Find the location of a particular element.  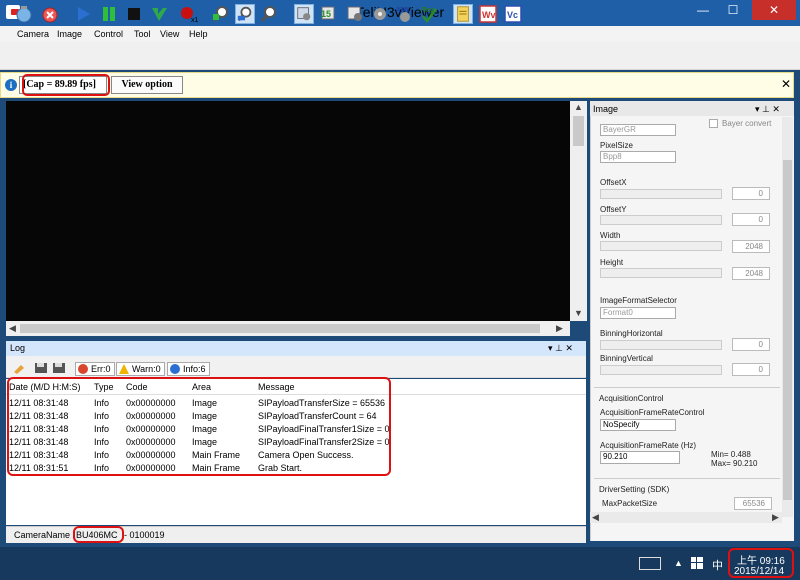

bayer-convert-checkbox is located at coordinates (713, 123).